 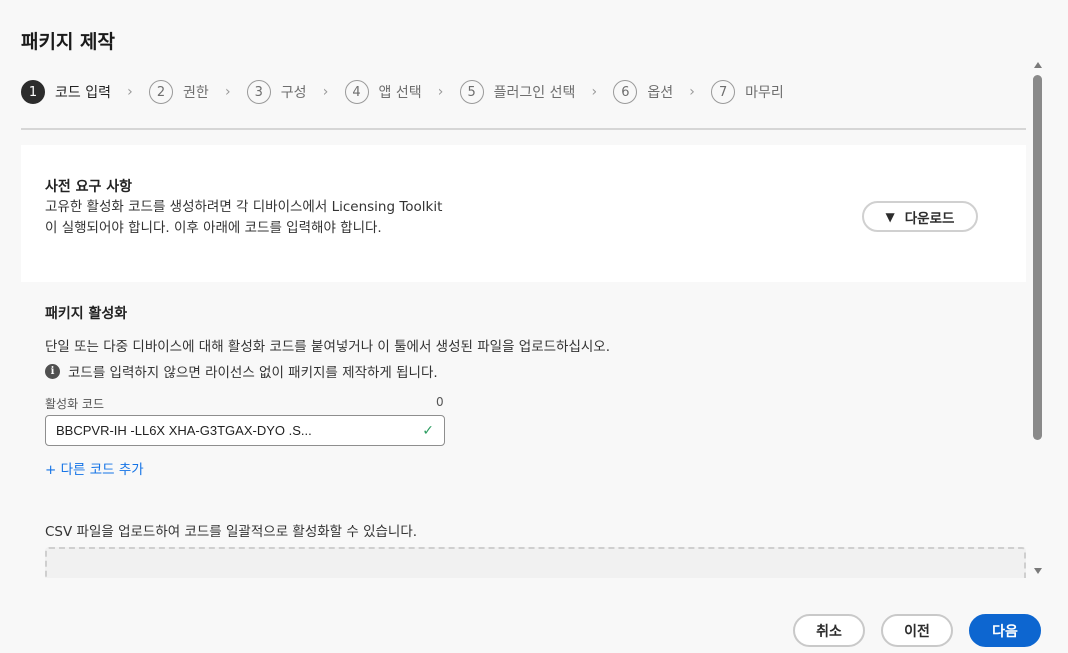 I want to click on step-label: 권한, so click(x=195, y=93).